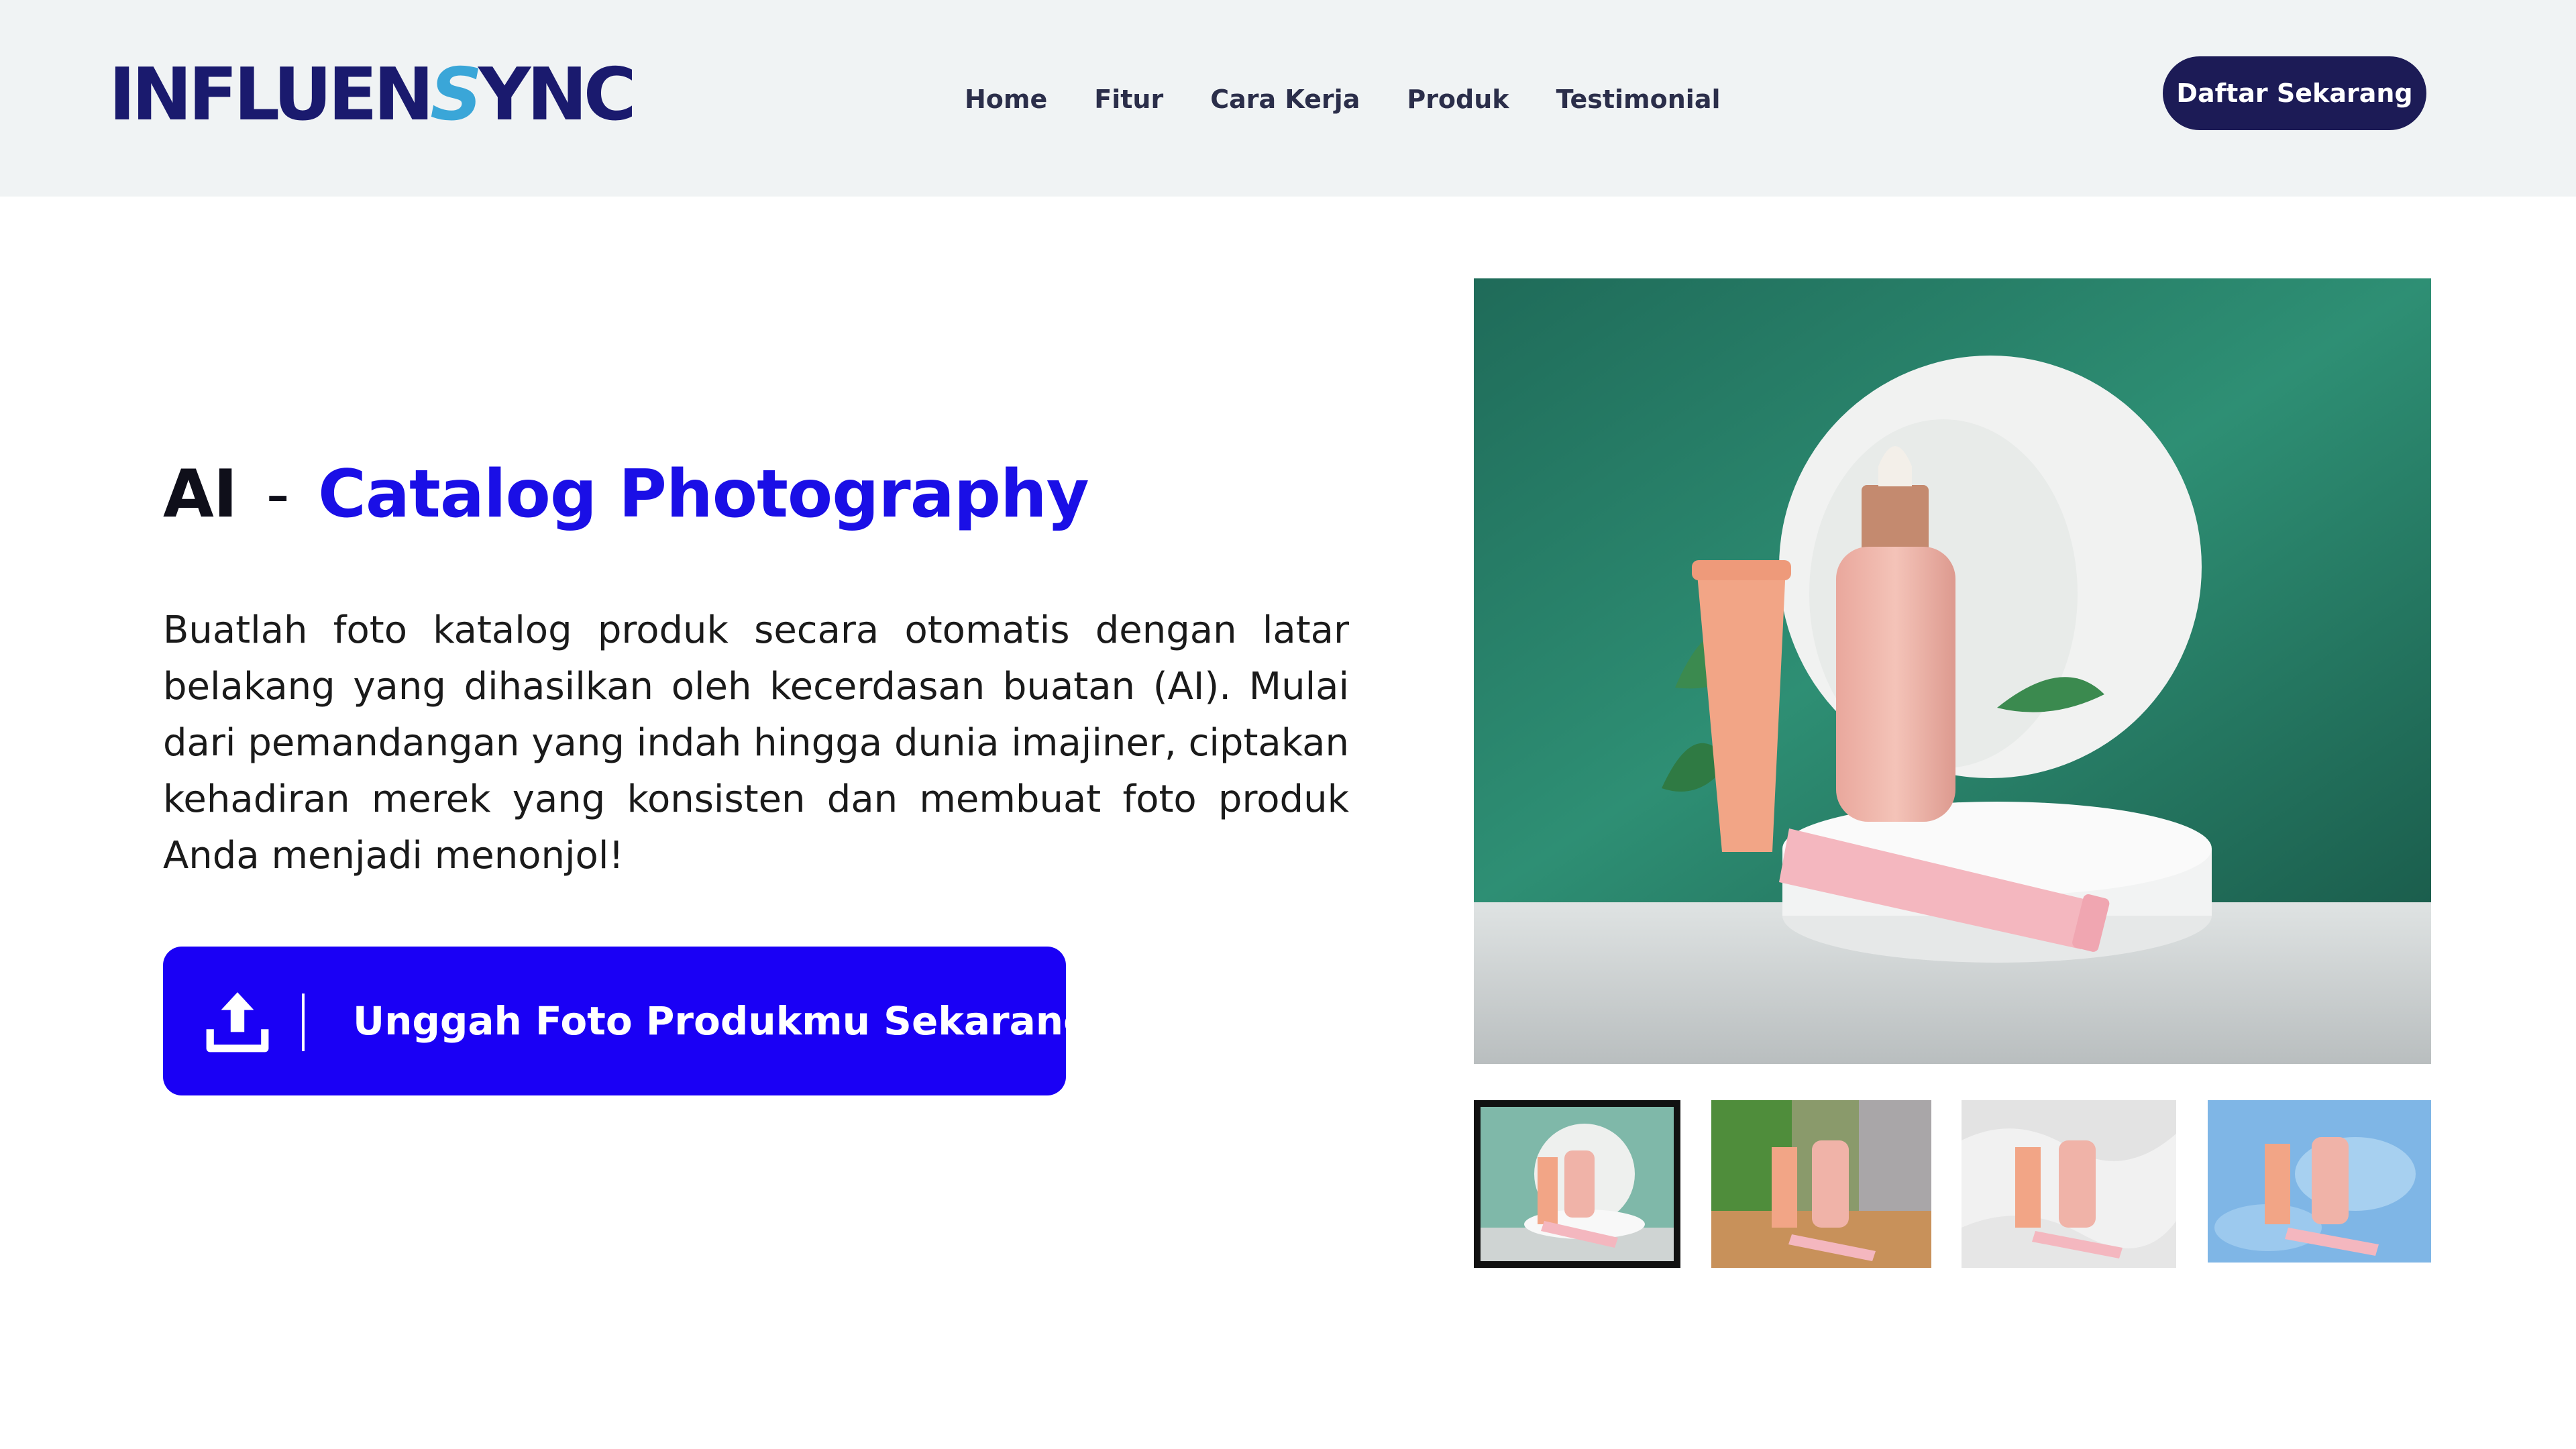 Image resolution: width=2576 pixels, height=1449 pixels. Describe the element at coordinates (303, 1022) in the screenshot. I see `upload-divider` at that location.